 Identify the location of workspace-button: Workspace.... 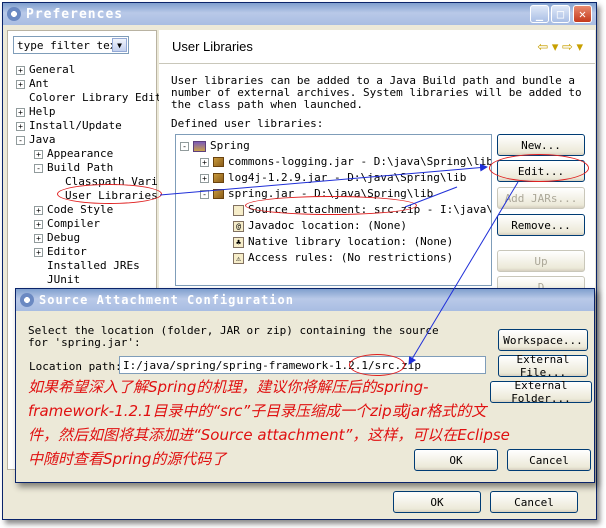
(543, 340).